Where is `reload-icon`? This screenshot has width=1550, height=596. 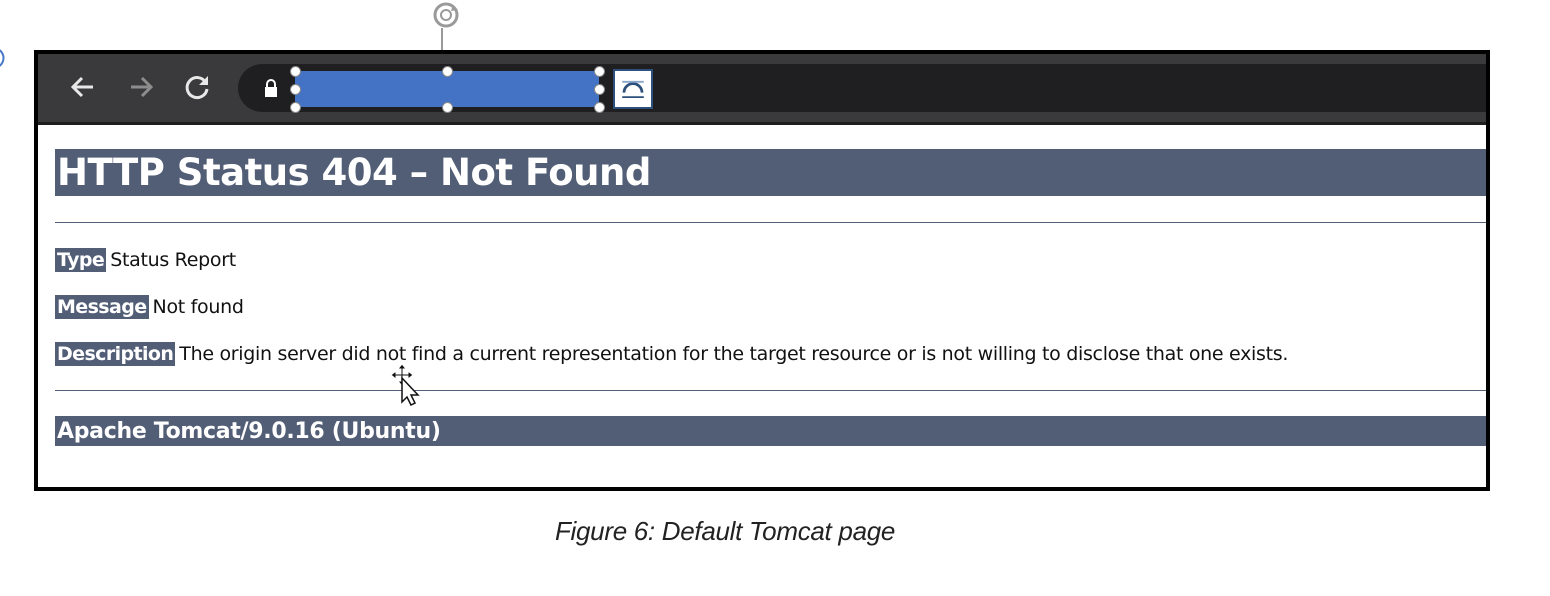
reload-icon is located at coordinates (198, 87).